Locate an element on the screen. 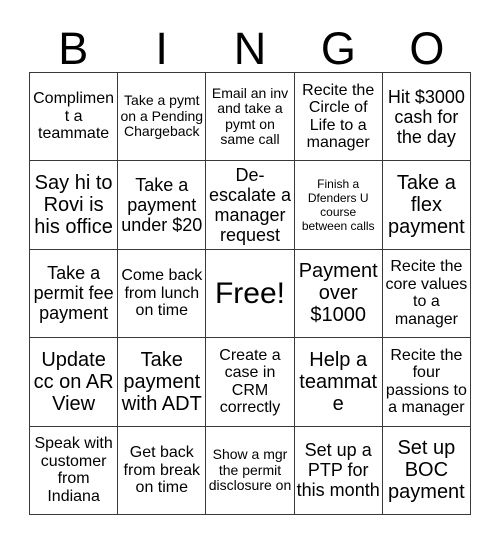  bingo-cell: Show a mgr the permit disclosure on is located at coordinates (250, 470).